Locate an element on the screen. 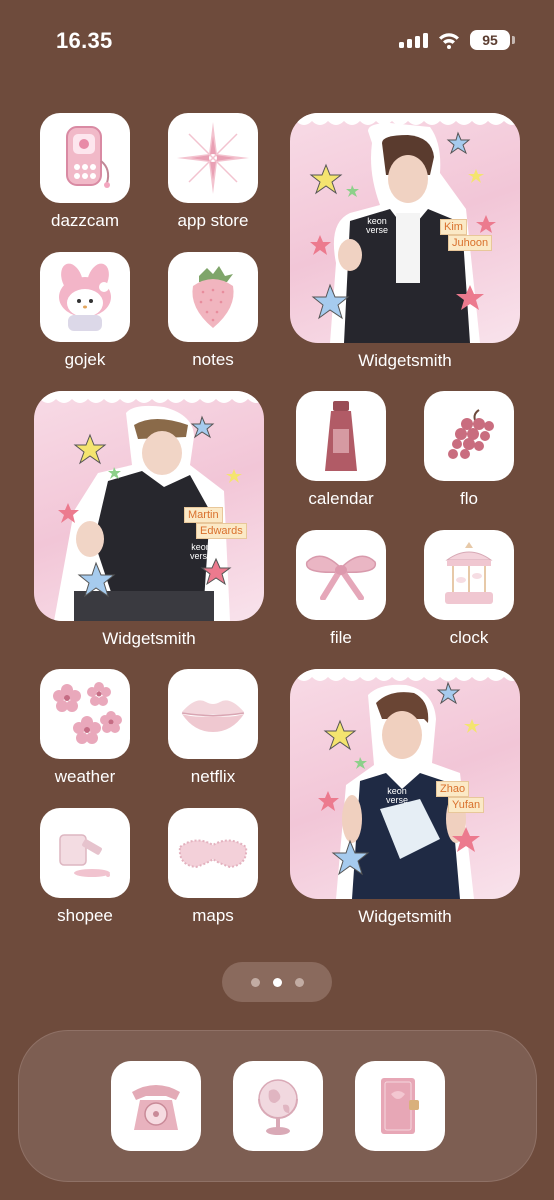 This screenshot has width=554, height=1200. page-indicator is located at coordinates (277, 982).